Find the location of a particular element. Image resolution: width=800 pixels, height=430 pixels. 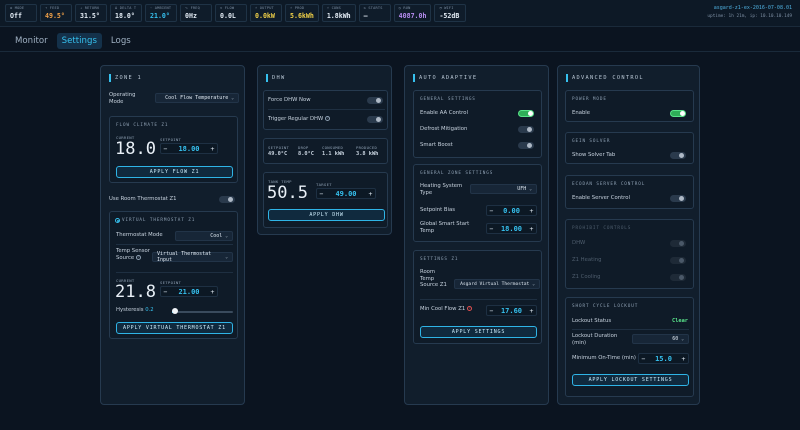

defrost-toggle is located at coordinates (526, 129).